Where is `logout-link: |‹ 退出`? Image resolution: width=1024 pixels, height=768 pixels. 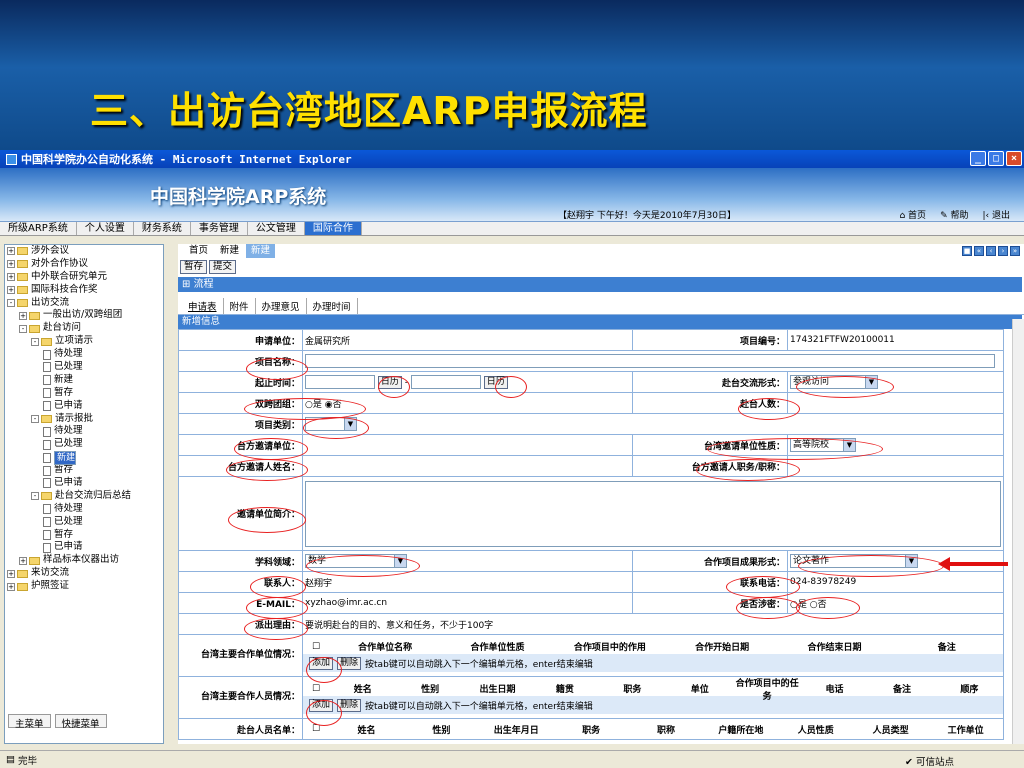 logout-link: |‹ 退出 is located at coordinates (996, 214).